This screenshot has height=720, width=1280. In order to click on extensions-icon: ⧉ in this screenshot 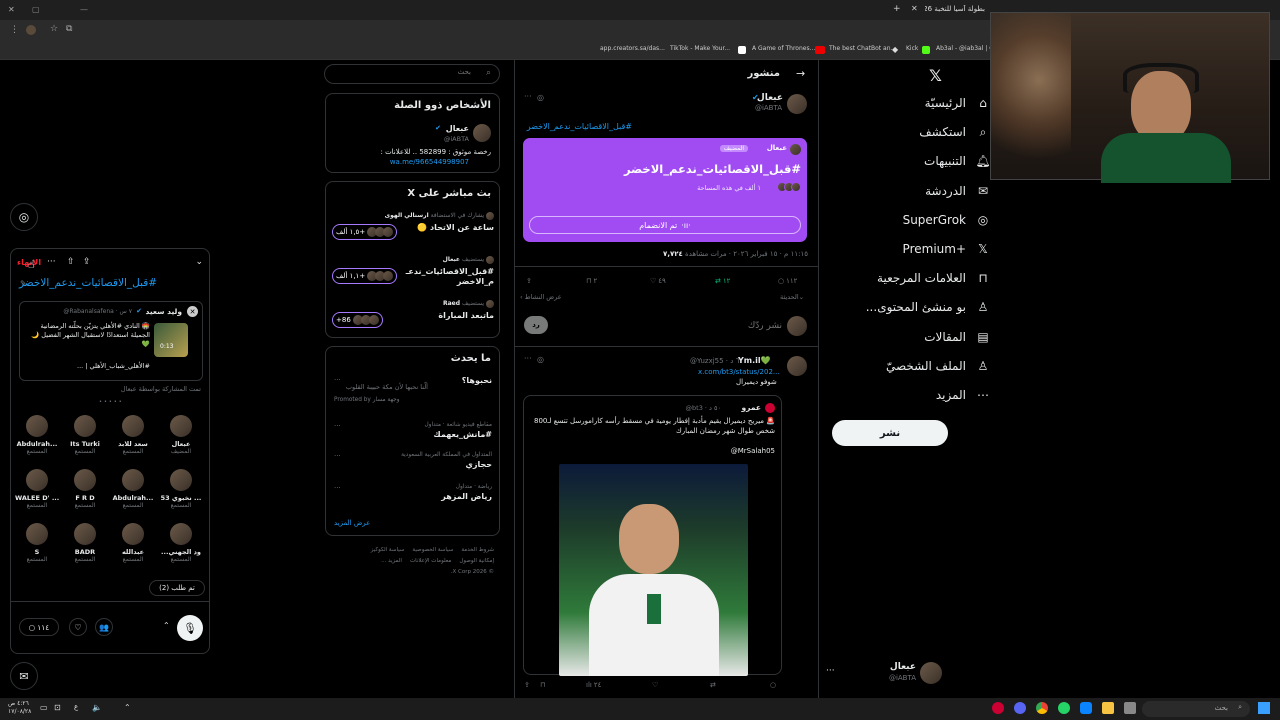, I will do `click(69, 29)`.